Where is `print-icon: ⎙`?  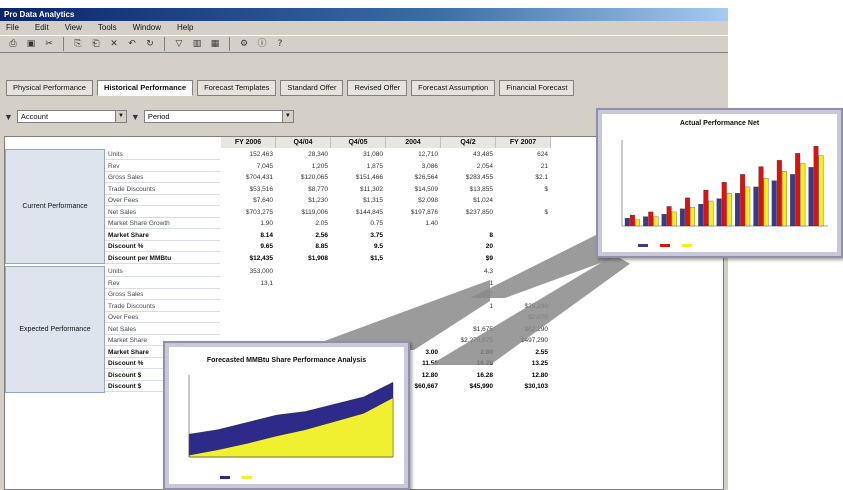
print-icon: ⎙ is located at coordinates (13, 44).